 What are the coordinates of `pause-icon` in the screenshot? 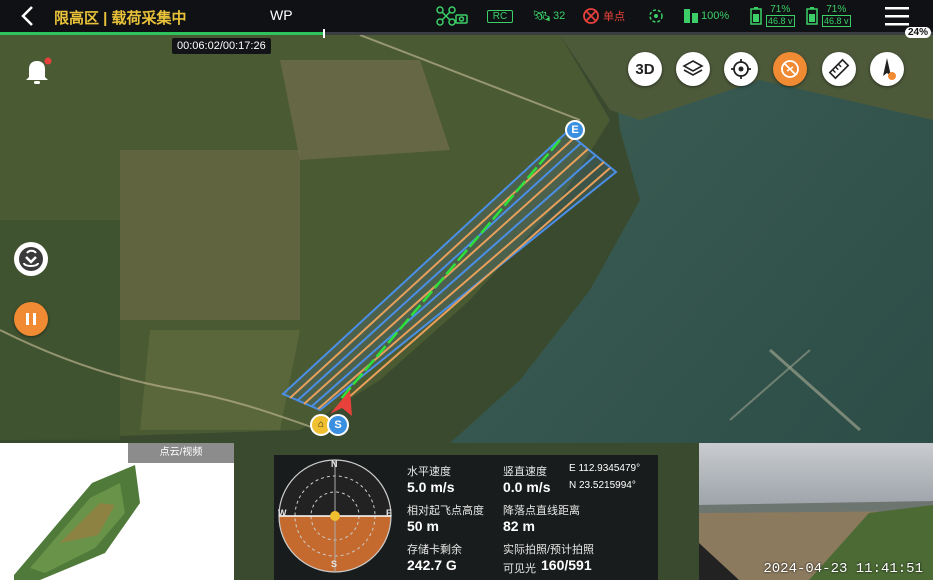 It's located at (31, 319).